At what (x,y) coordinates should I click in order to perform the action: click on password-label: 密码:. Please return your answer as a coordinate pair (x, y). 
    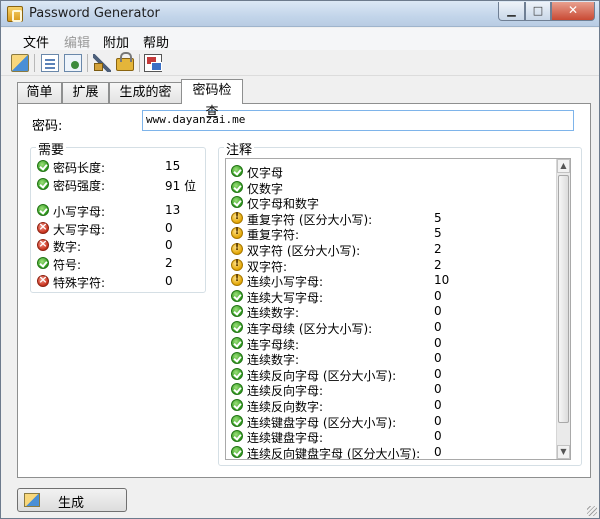
    Looking at the image, I should click on (47, 126).